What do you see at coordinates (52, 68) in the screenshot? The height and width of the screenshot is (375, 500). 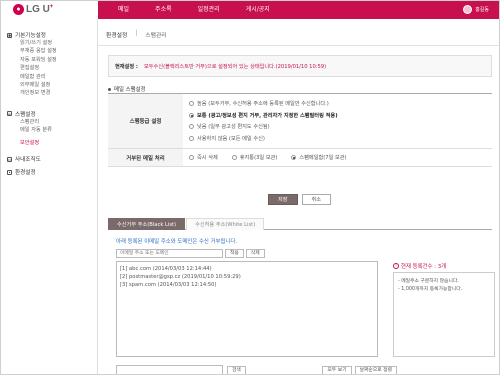 I see `sidebar-item-edit: 편집설정` at bounding box center [52, 68].